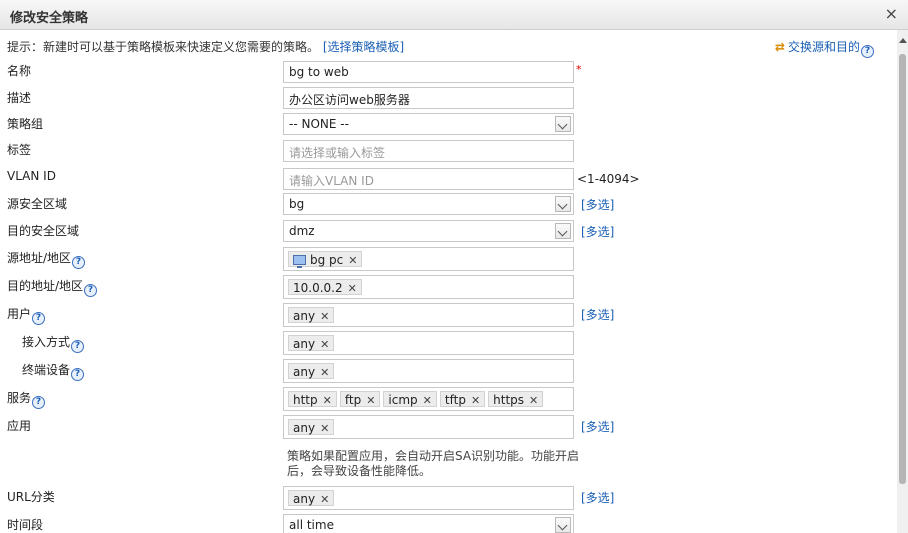 The height and width of the screenshot is (533, 908). I want to click on hint-text: 提示：新建时可以基于策略模板来快速定义您需要的策略。, so click(163, 47).